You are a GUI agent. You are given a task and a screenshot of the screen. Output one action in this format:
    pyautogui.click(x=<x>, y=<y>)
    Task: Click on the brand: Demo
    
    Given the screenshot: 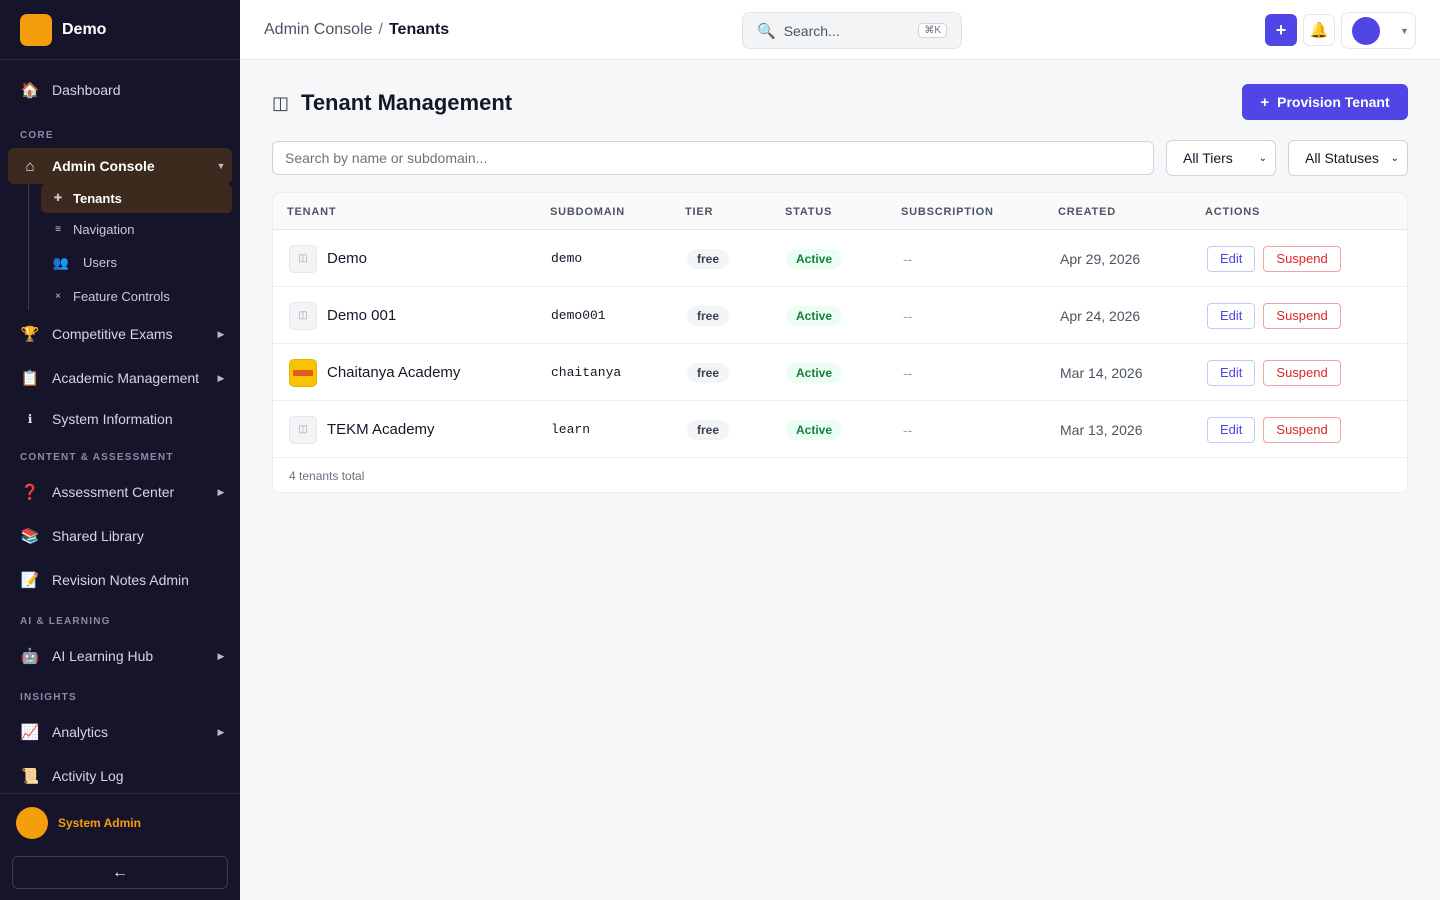 What is the action you would take?
    pyautogui.click(x=120, y=30)
    